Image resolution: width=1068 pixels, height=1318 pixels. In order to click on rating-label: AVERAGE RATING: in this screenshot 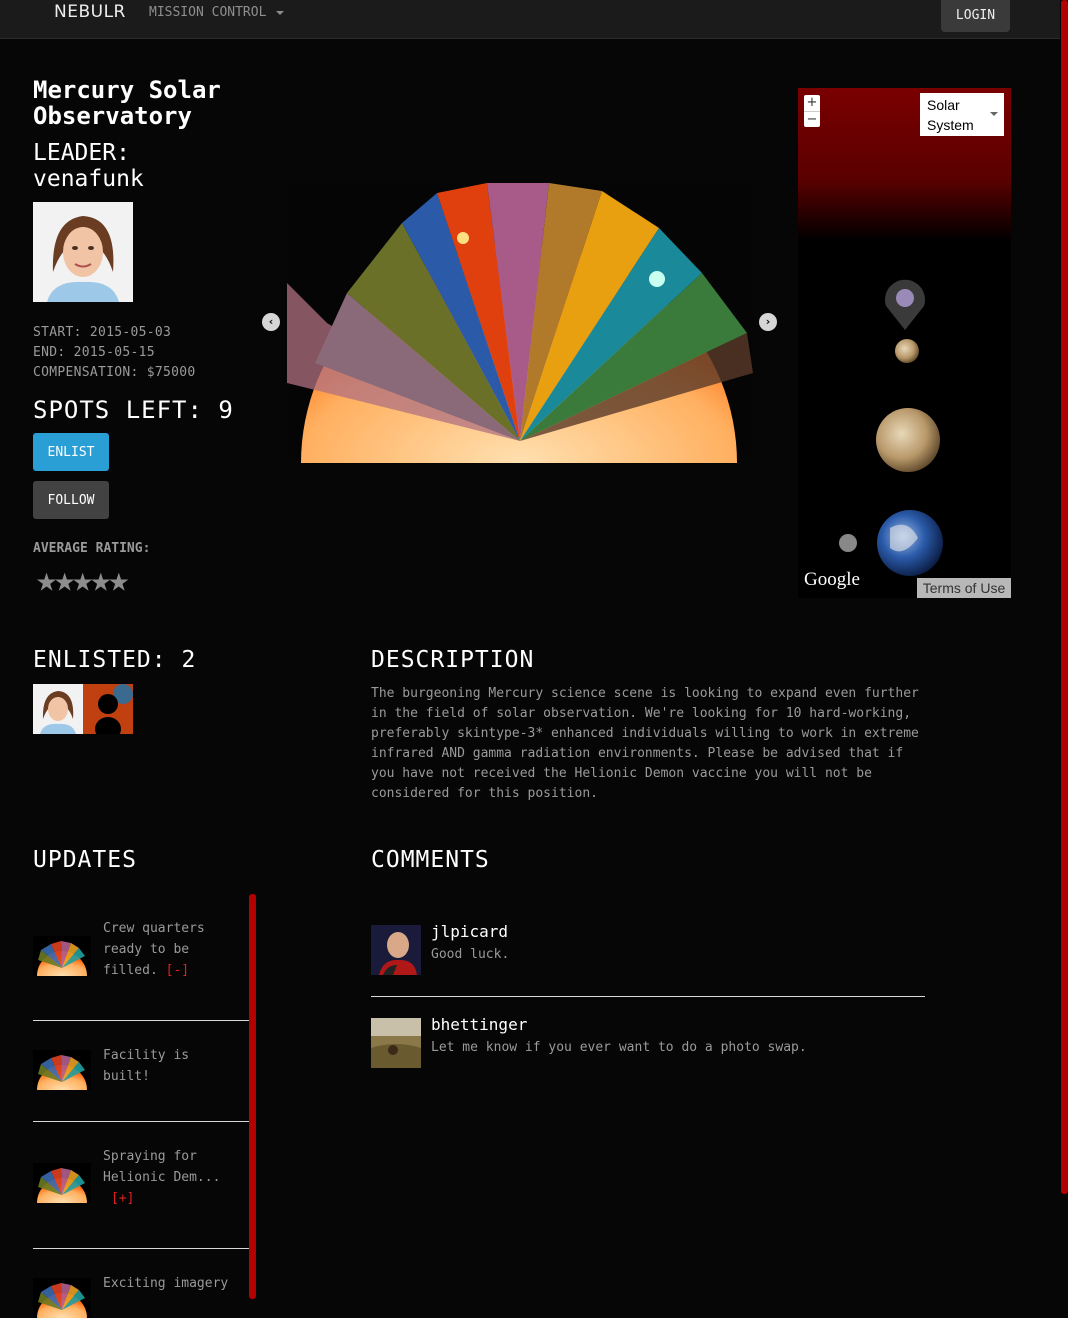, I will do `click(92, 548)`.